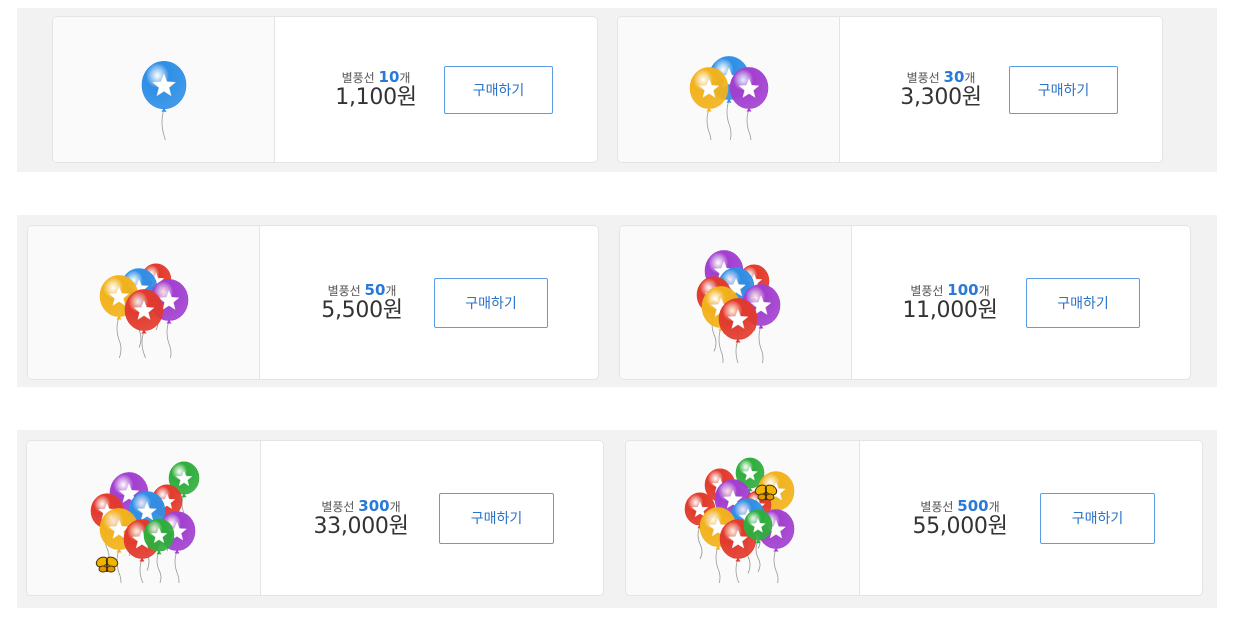 This screenshot has width=1249, height=630. Describe the element at coordinates (941, 77) in the screenshot. I see `balloon-count-label: 별풍선 30개` at that location.